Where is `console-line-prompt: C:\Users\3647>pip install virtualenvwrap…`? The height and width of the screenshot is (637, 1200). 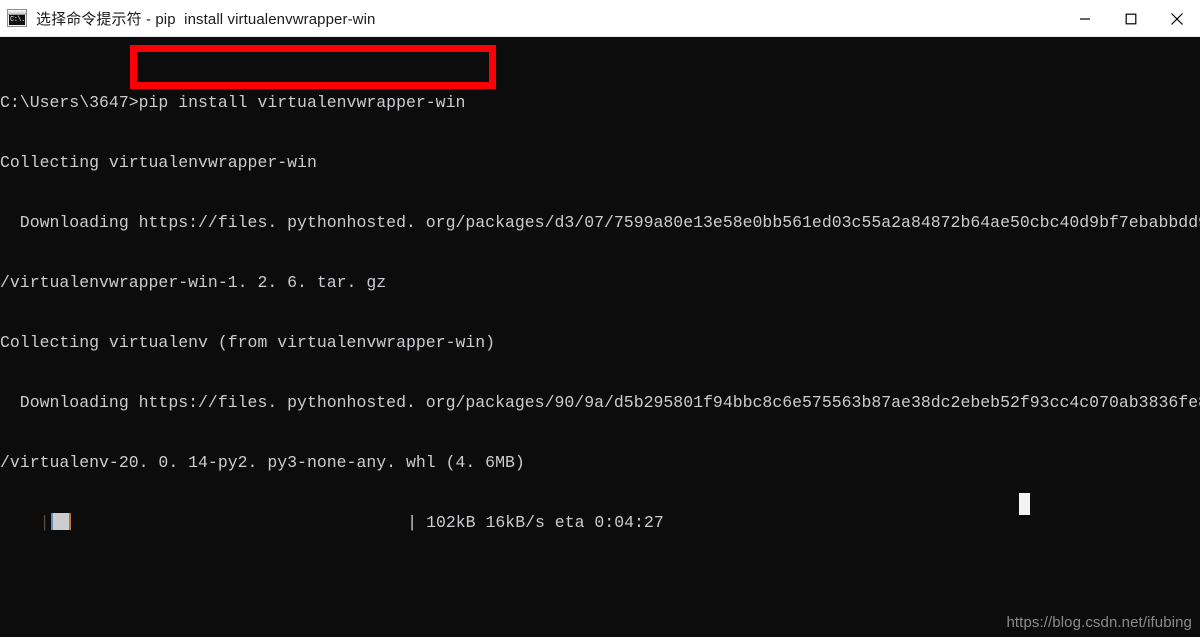 console-line-prompt: C:\Users\3647>pip install virtualenvwrap… is located at coordinates (233, 102).